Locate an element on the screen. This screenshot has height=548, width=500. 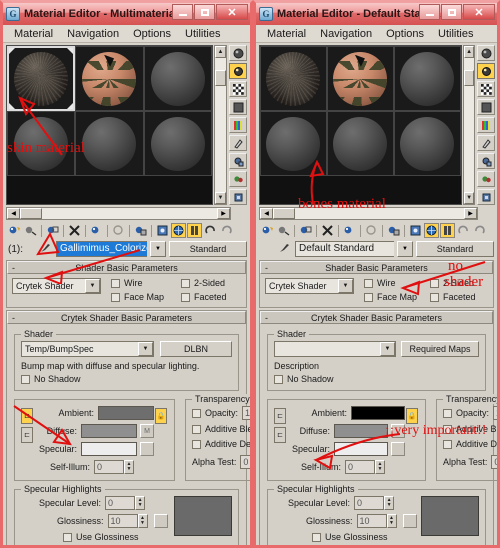
shader-type-combo-right: Crytek Shader ▼ is located at coordinates (309, 286).